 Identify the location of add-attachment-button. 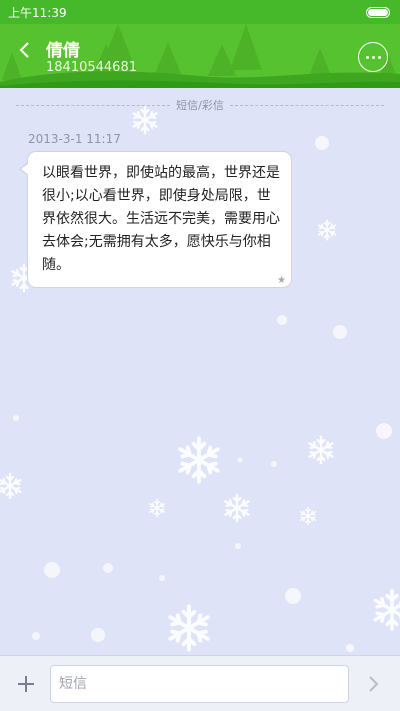
(26, 684).